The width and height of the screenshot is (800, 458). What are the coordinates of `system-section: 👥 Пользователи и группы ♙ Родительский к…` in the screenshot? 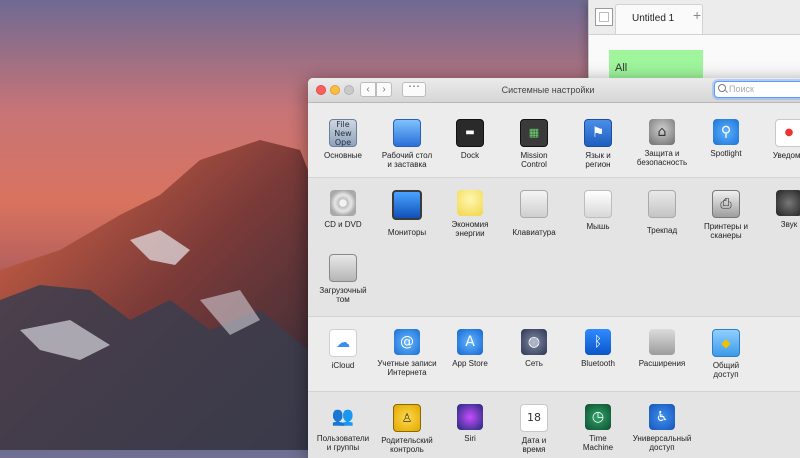 It's located at (554, 425).